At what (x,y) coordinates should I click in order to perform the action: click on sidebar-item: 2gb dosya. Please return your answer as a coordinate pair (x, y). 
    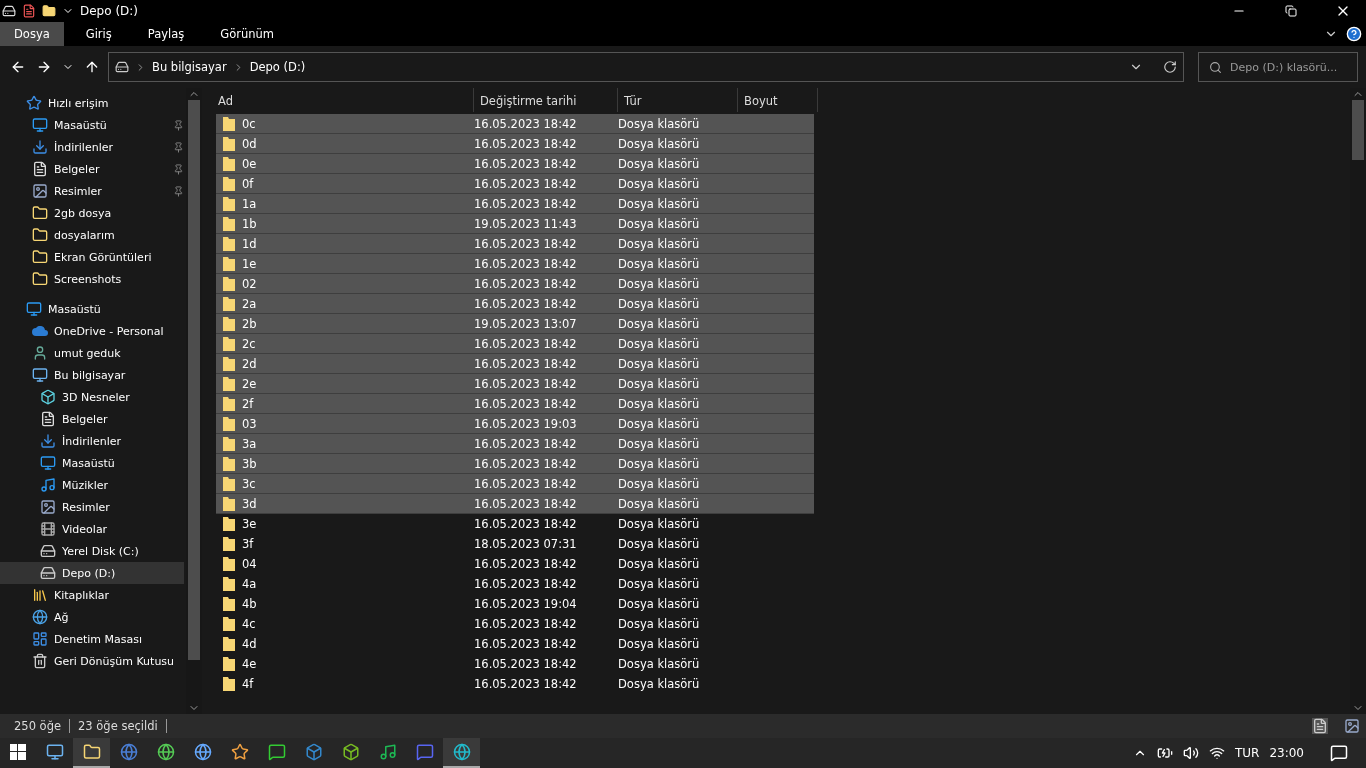
    Looking at the image, I should click on (92, 213).